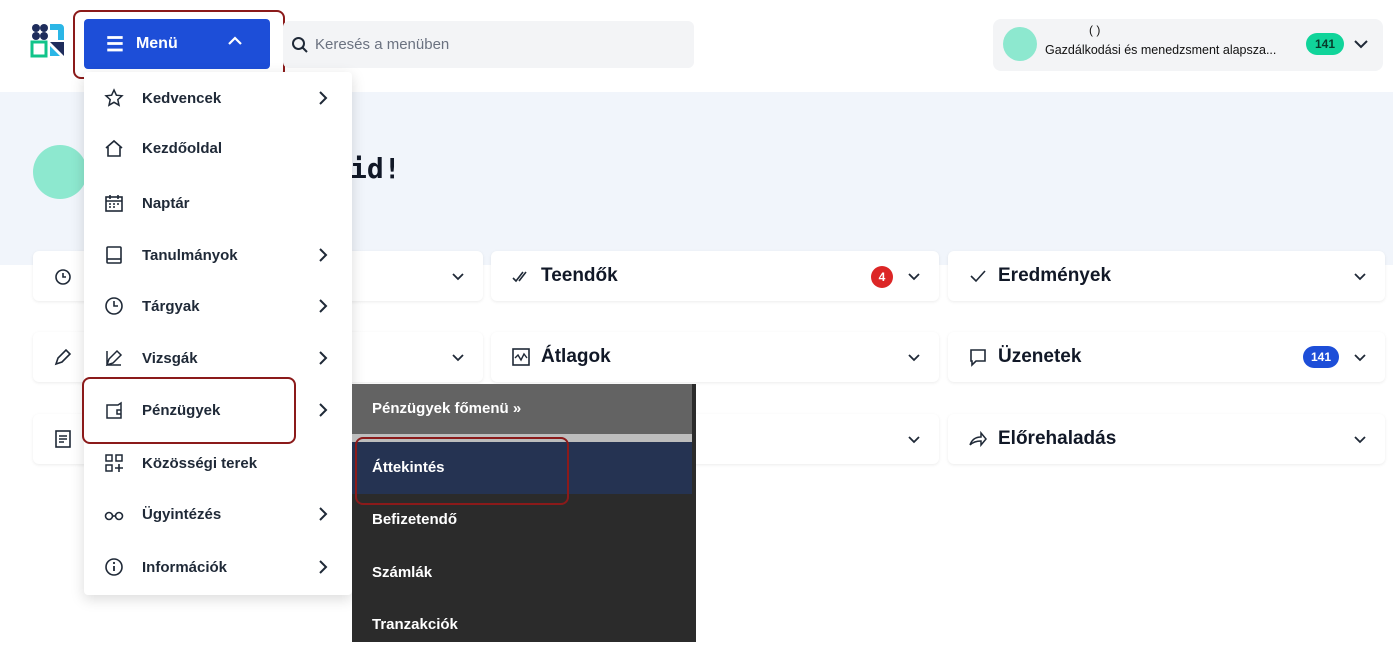  I want to click on card-title: Üzenetek, so click(1040, 356).